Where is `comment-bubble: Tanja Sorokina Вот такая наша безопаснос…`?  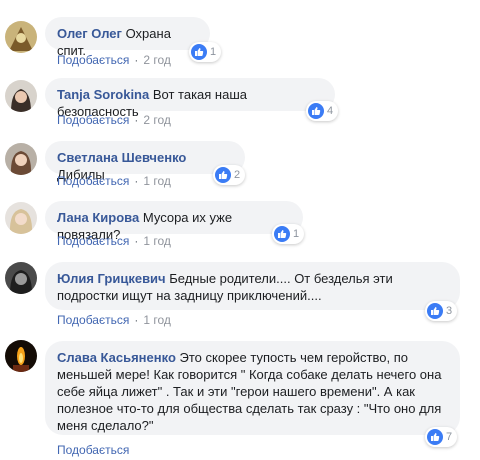 comment-bubble: Tanja Sorokina Вот такая наша безопаснос… is located at coordinates (190, 98).